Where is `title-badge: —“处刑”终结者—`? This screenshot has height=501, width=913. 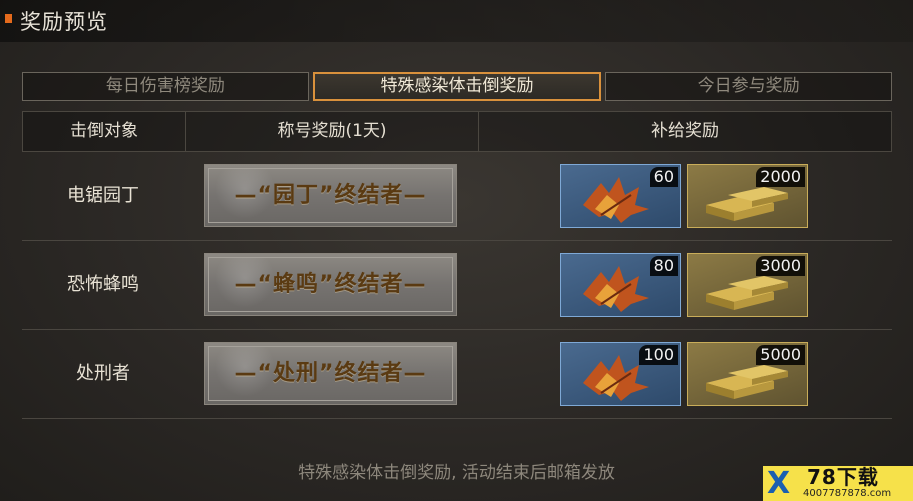 title-badge: —“处刑”终结者— is located at coordinates (330, 373).